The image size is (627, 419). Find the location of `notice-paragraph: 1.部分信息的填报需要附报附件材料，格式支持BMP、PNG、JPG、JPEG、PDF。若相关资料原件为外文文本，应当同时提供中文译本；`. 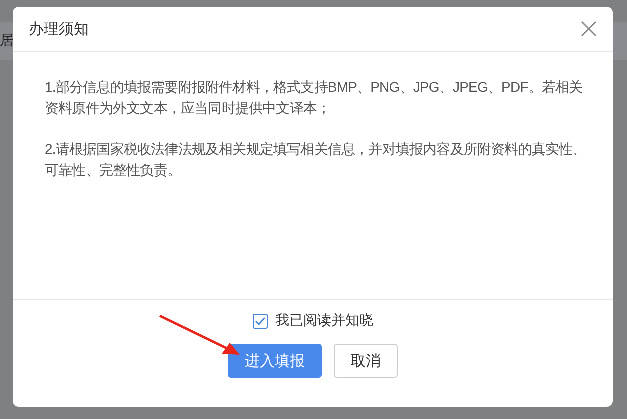

notice-paragraph: 1.部分信息的填报需要附报附件材料，格式支持BMP、PNG、JPG、JPEG、PDF。若相关资料原件为外文文本，应当同时提供中文译本； is located at coordinates (314, 98).